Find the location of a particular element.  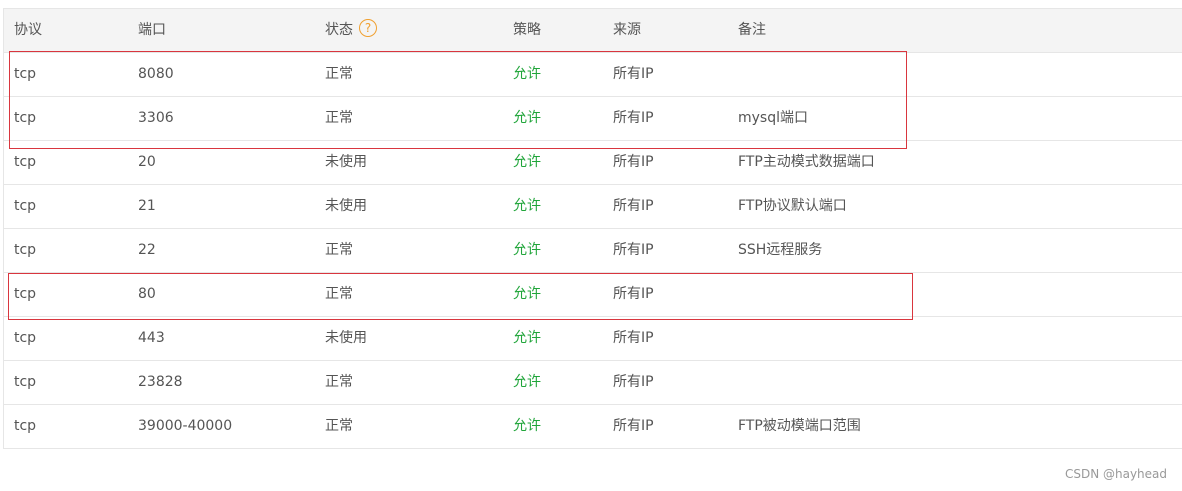

header-source: 来源 is located at coordinates (627, 30).